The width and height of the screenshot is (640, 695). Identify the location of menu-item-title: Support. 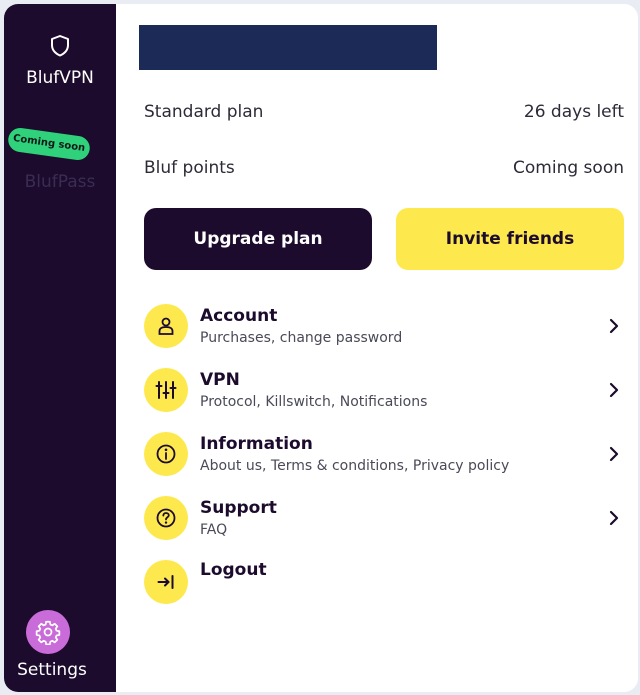
(238, 507).